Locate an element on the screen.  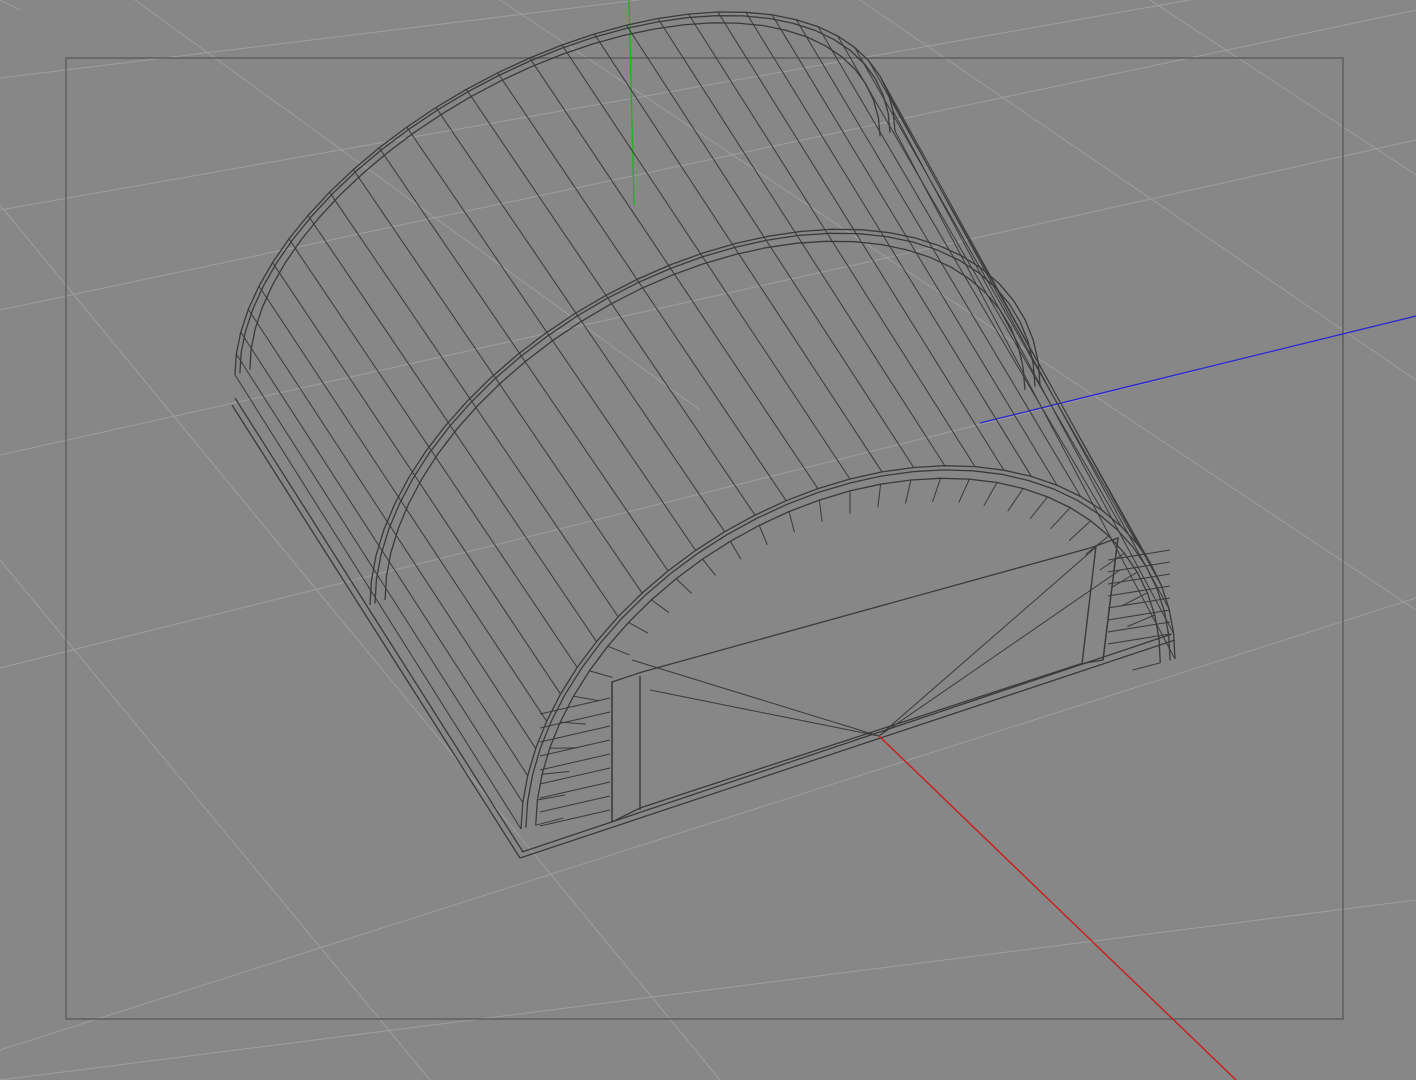
z-axis-line is located at coordinates (1197, 369).